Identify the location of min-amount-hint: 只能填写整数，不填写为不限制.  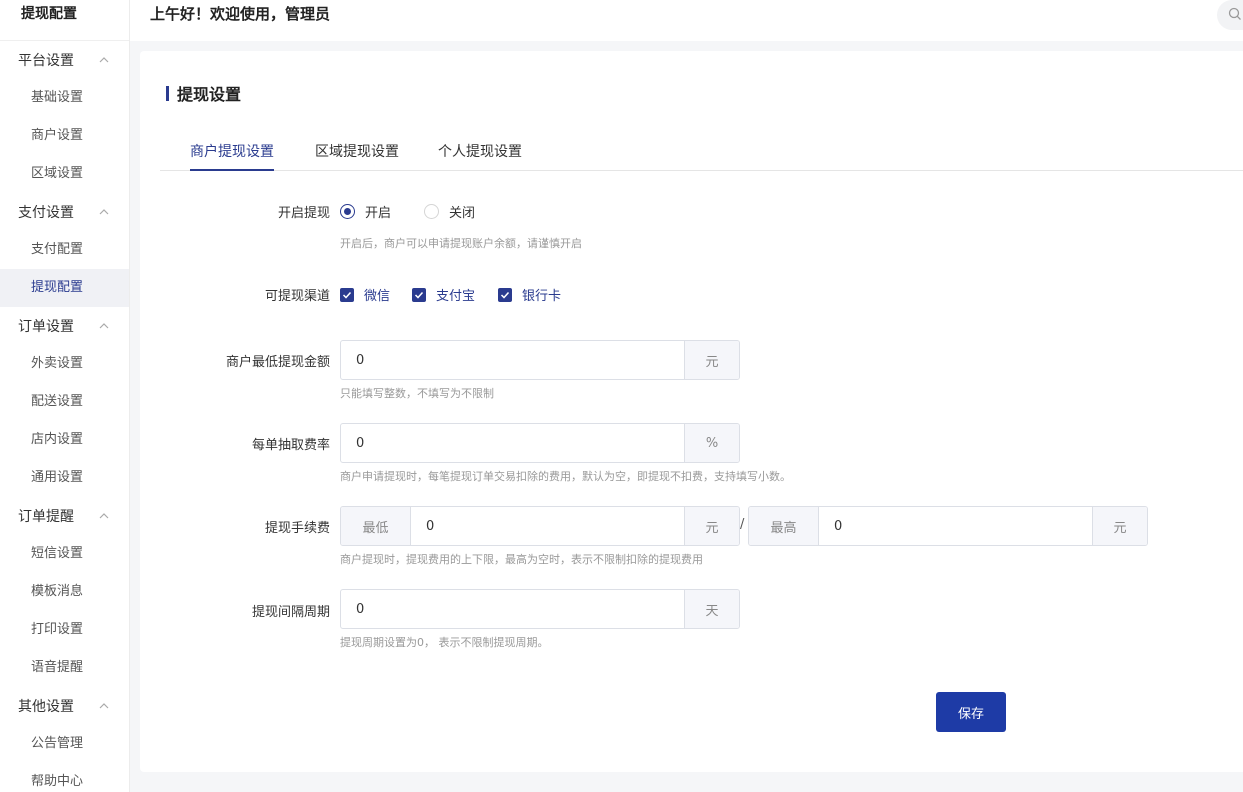
(417, 393).